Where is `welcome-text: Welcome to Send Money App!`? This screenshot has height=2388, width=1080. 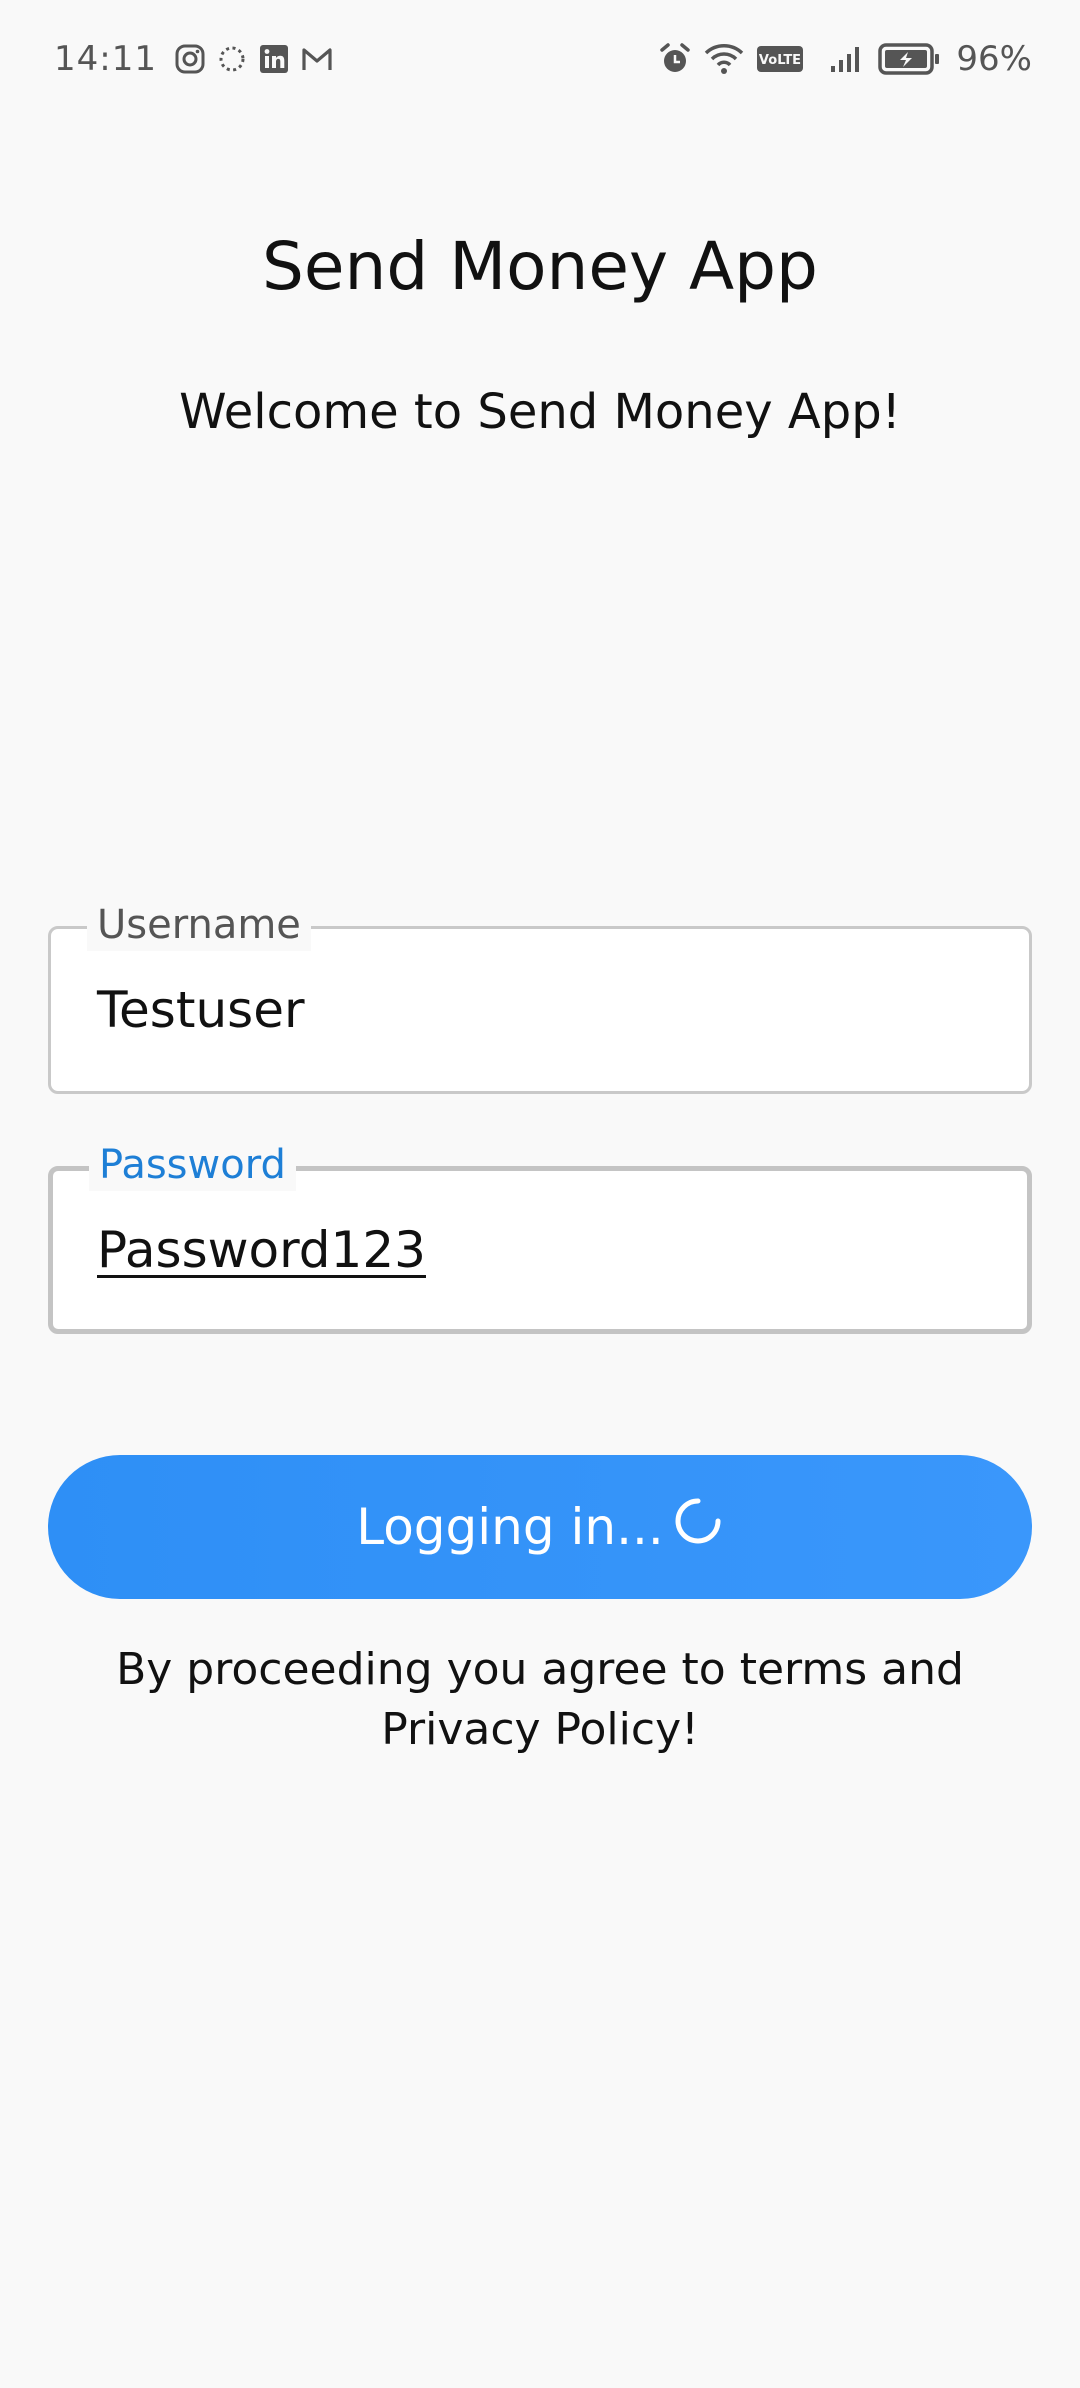
welcome-text: Welcome to Send Money App! is located at coordinates (540, 412).